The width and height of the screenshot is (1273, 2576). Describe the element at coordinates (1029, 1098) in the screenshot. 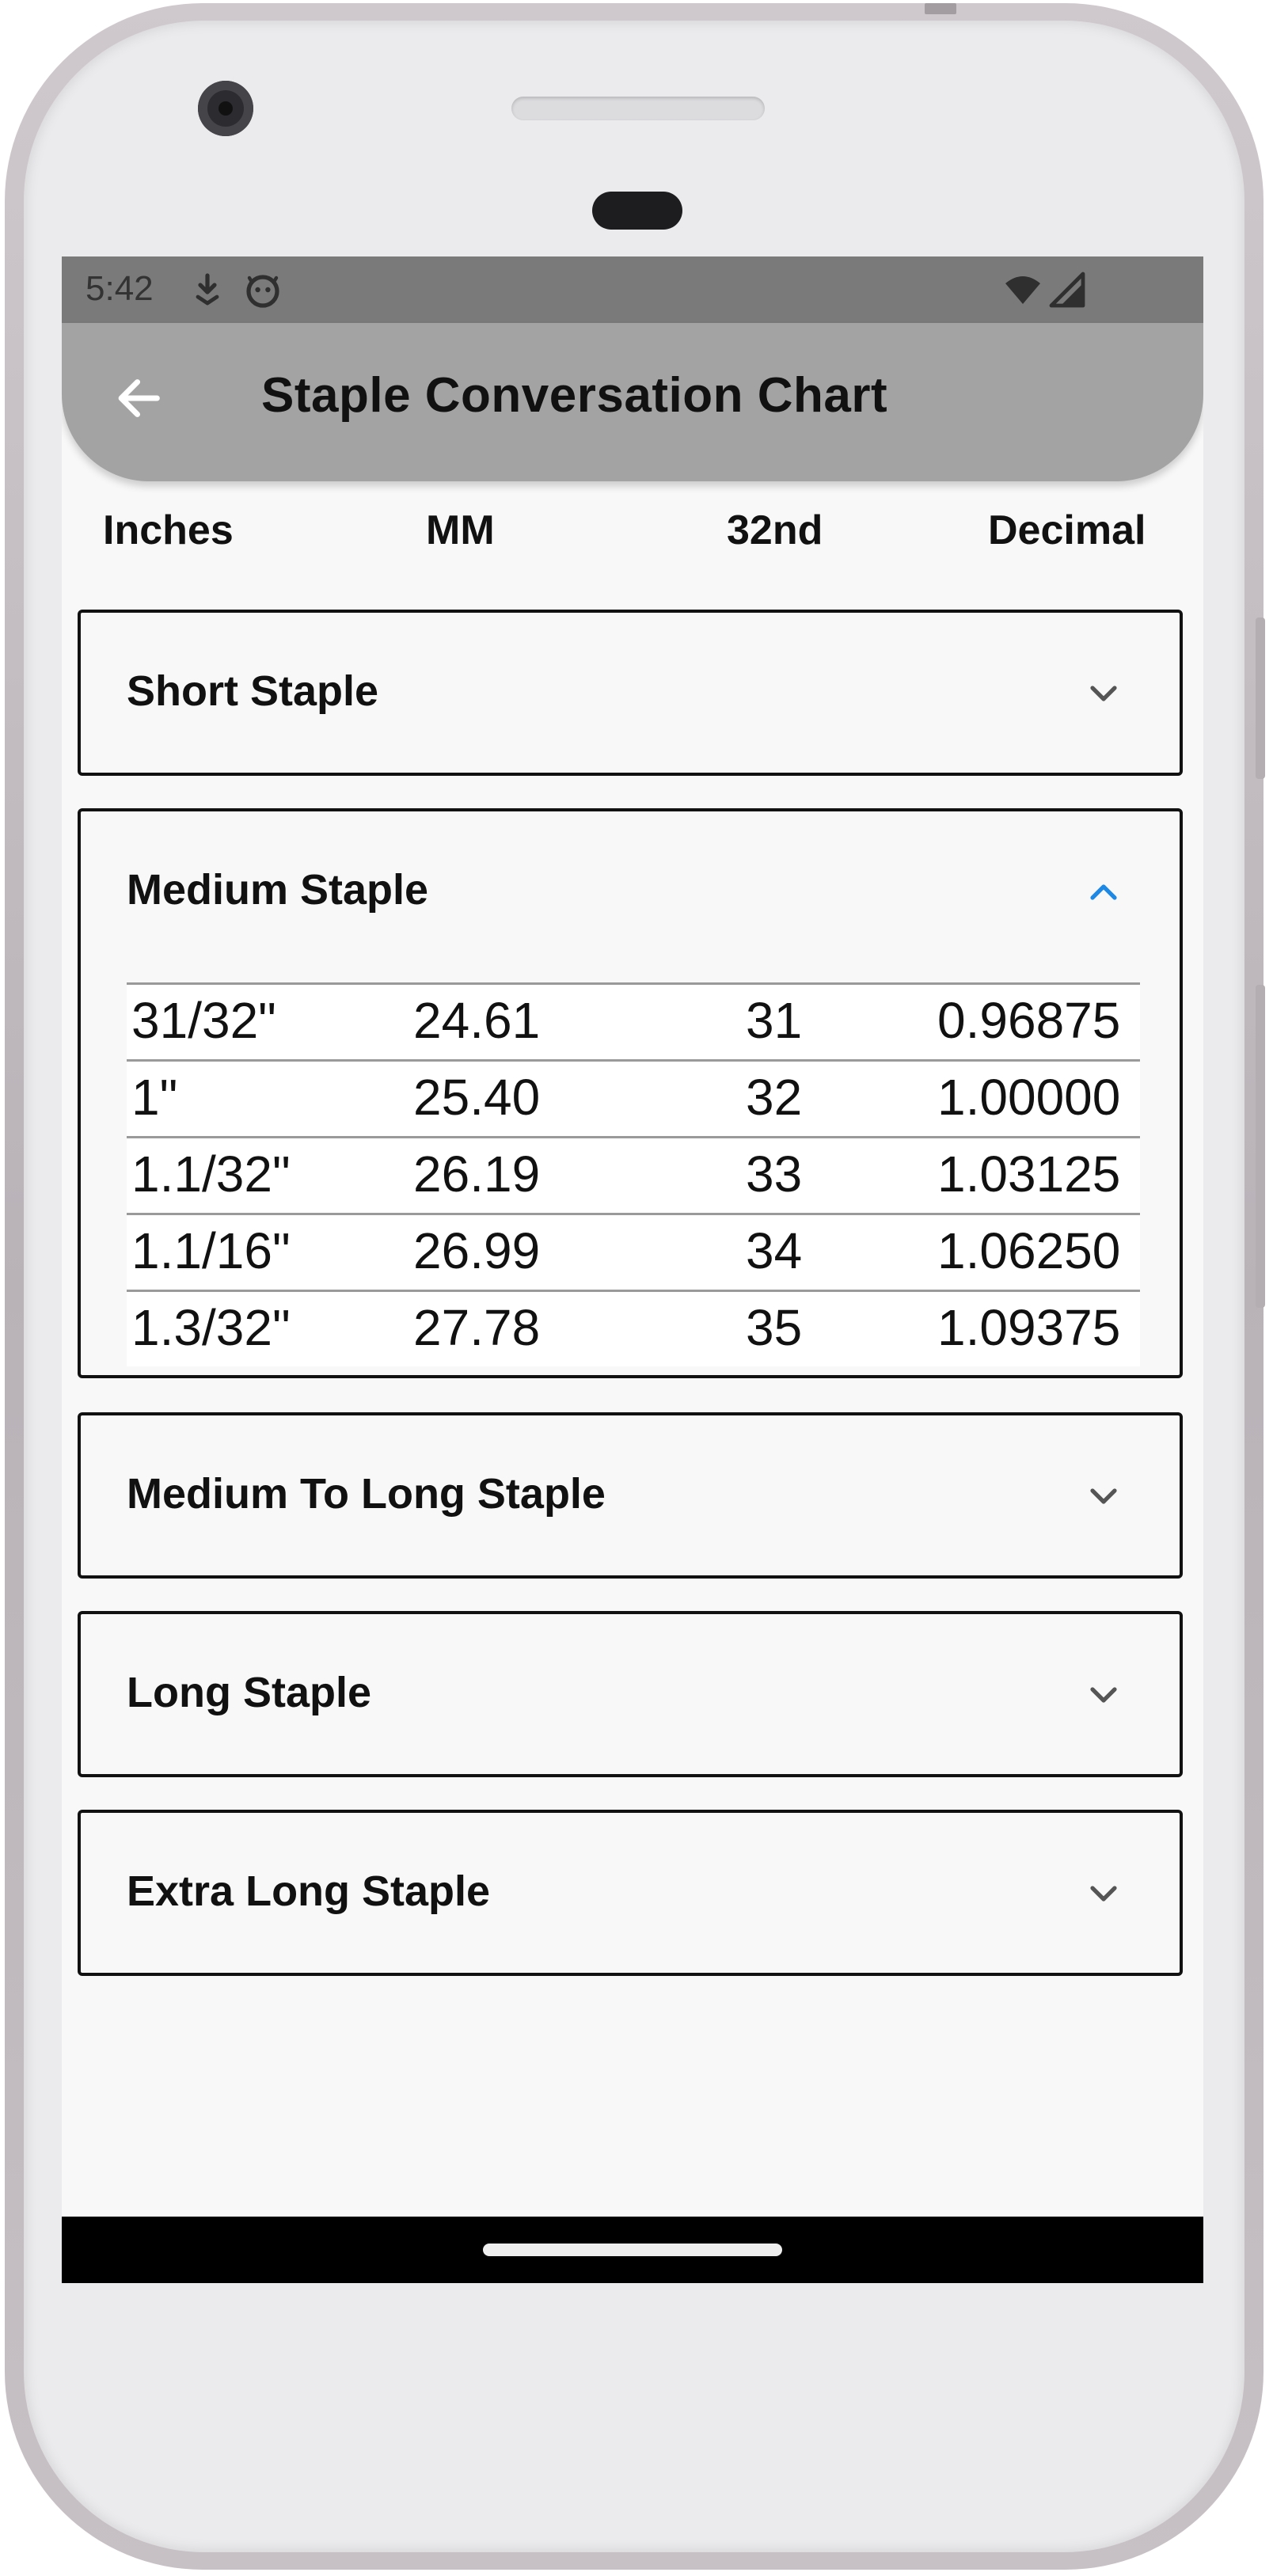

I see `cell-decimal: 1.00000` at that location.